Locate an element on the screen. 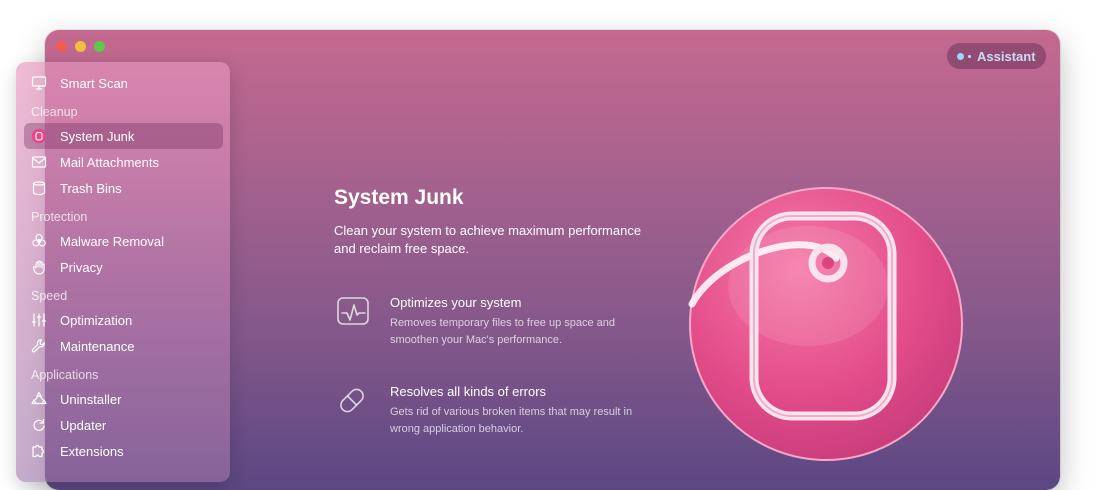 The image size is (1106, 490). extensions-icon is located at coordinates (39, 451).